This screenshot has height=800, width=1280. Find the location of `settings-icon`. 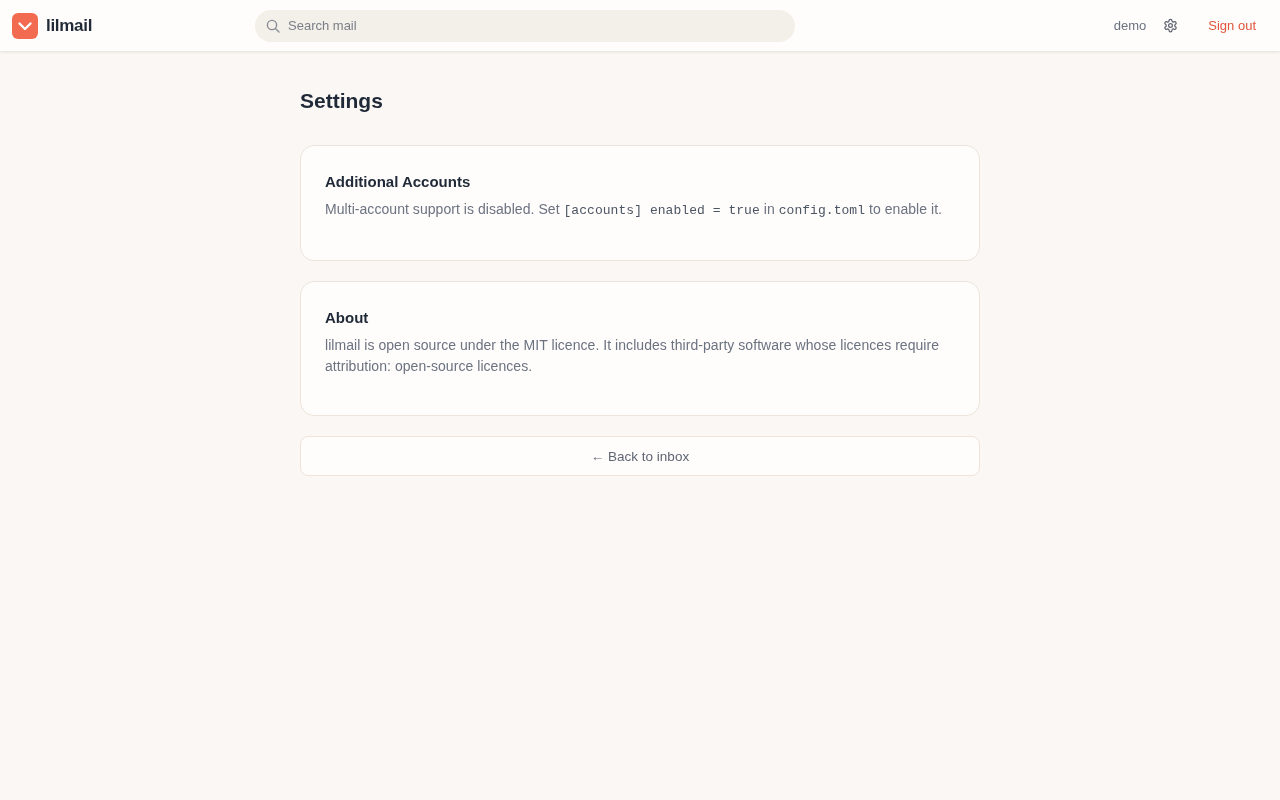

settings-icon is located at coordinates (1171, 25).